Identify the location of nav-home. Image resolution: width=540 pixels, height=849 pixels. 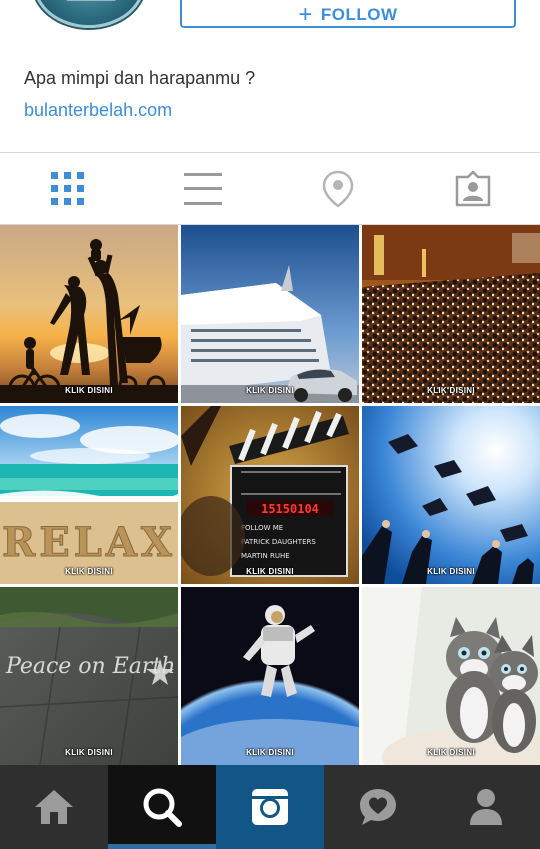
(54, 807).